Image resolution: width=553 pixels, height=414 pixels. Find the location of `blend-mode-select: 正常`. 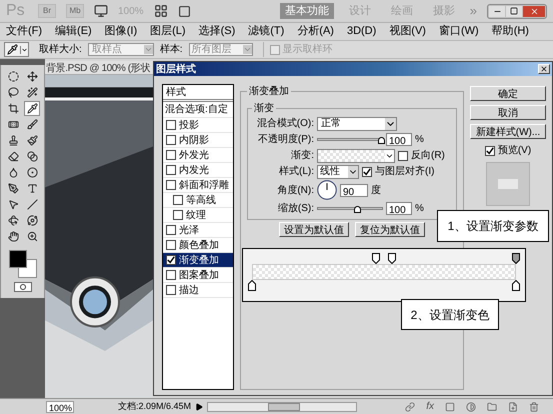

blend-mode-select: 正常 is located at coordinates (357, 123).